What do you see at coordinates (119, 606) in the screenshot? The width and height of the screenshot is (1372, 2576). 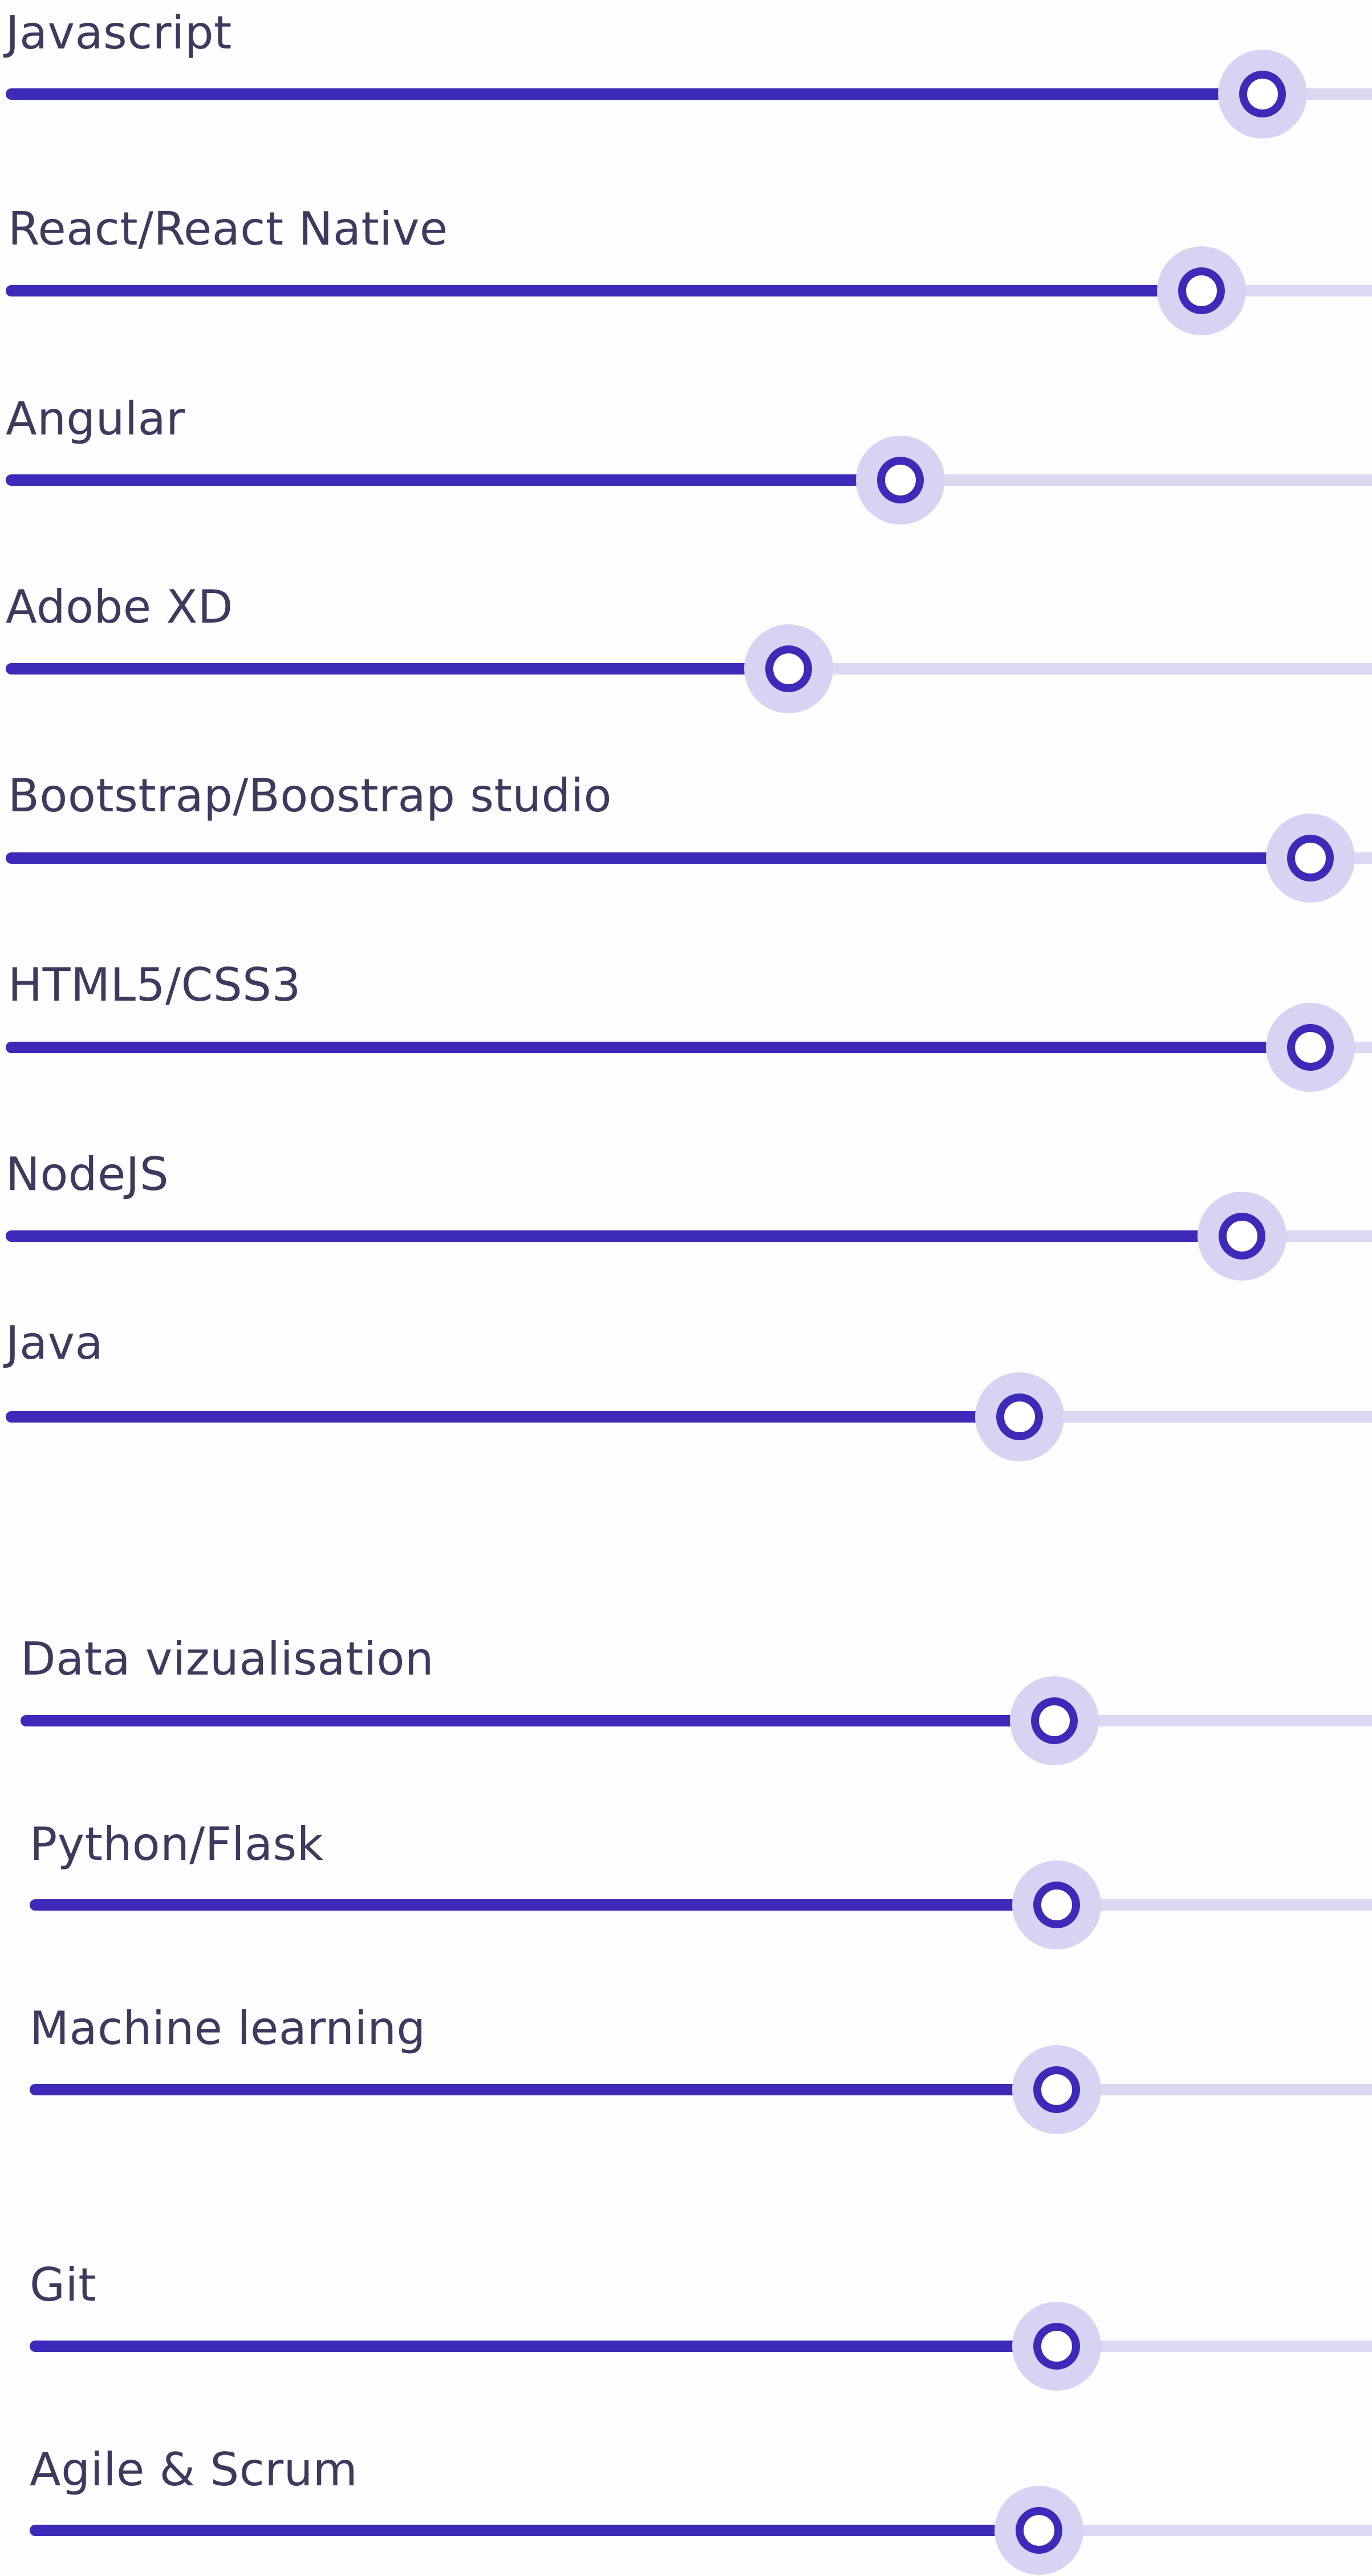 I see `skill-label: Adobe XD` at bounding box center [119, 606].